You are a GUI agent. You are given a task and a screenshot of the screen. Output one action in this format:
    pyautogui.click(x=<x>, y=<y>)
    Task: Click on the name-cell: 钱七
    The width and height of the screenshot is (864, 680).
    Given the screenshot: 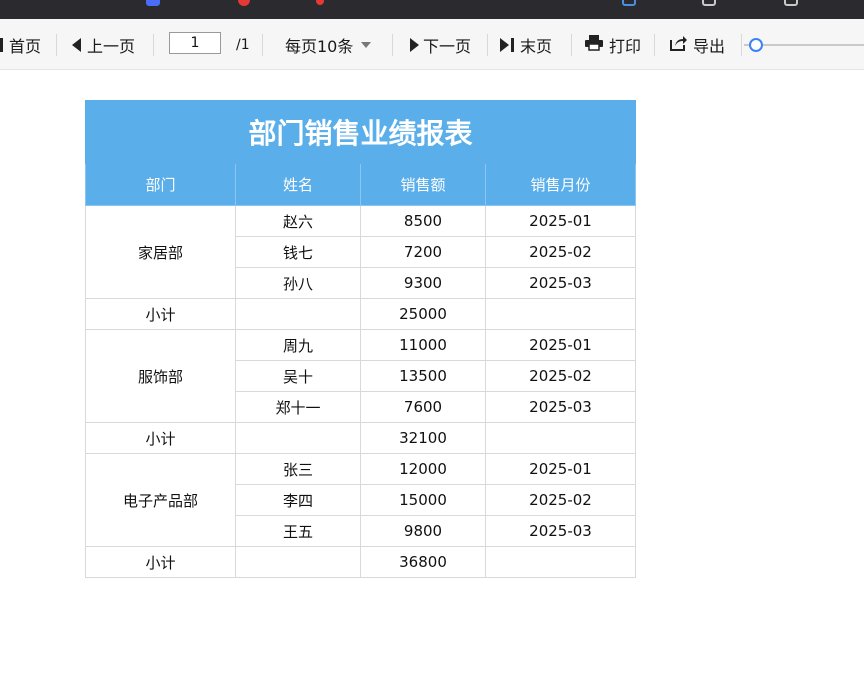 What is the action you would take?
    pyautogui.click(x=298, y=252)
    